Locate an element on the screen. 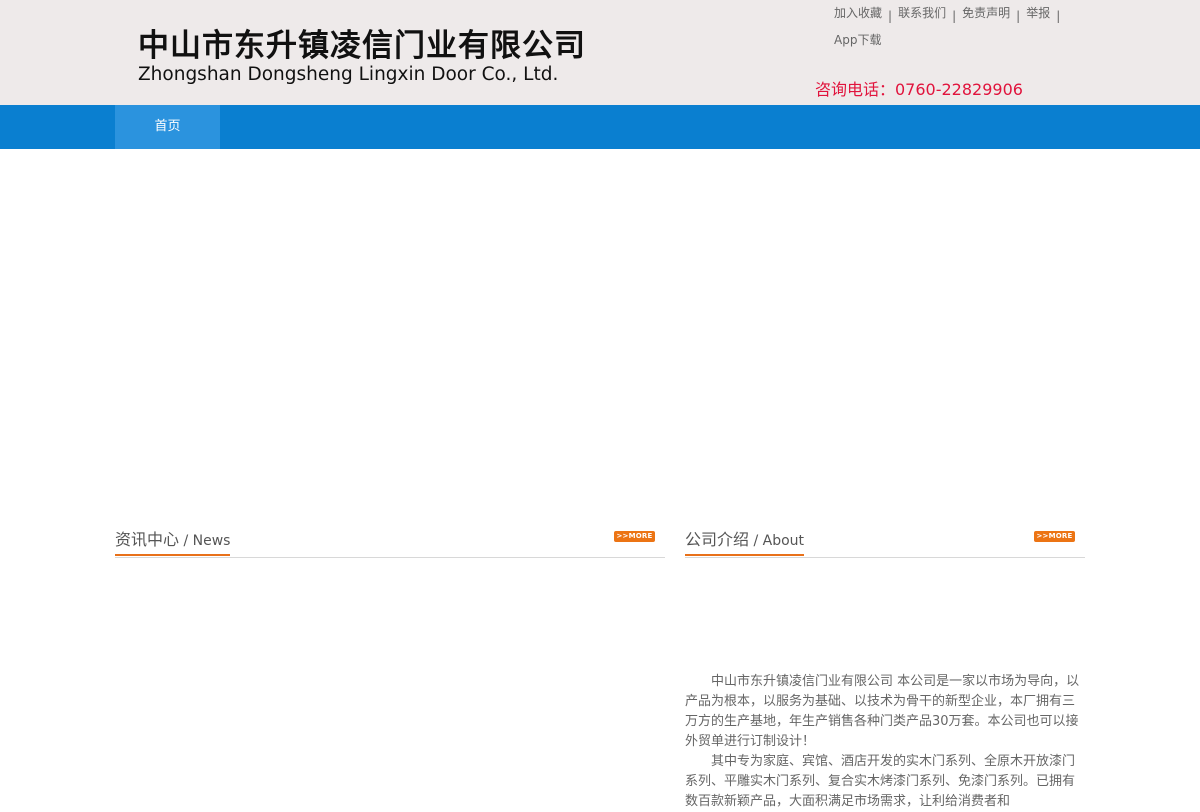  about-more-button: >>MORE is located at coordinates (1054, 536).